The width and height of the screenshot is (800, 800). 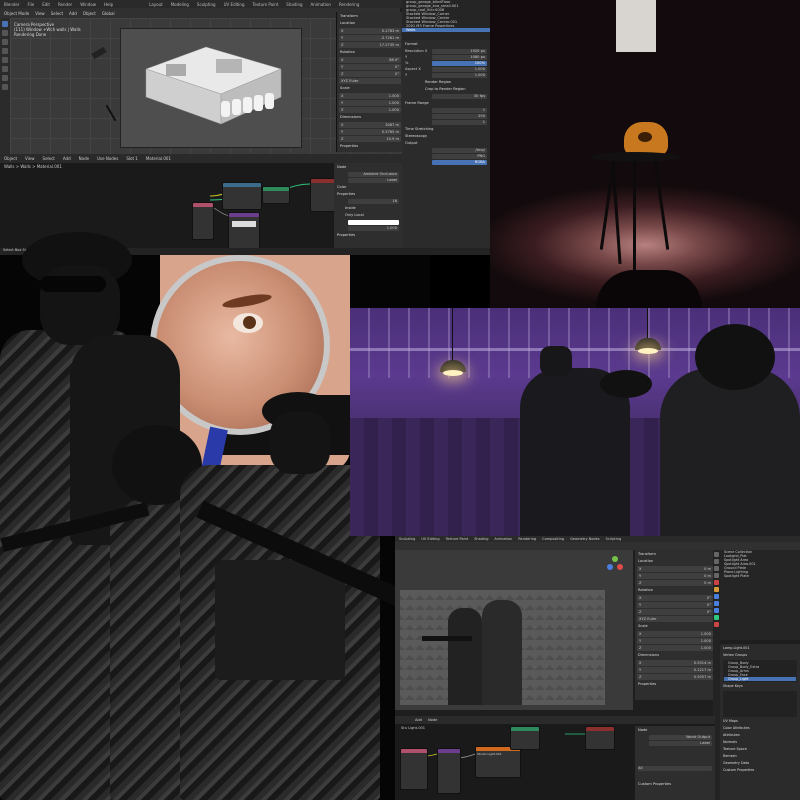 I want to click on modifier-tab-icon, so click(x=716, y=596).